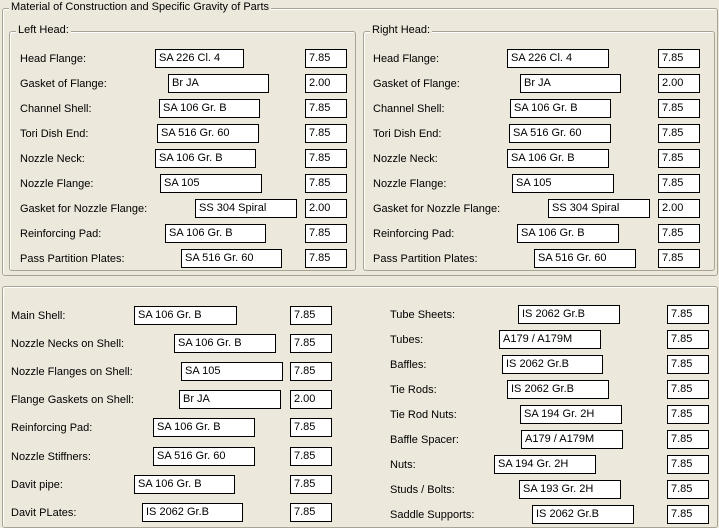  I want to click on left-head-material-field-8: SA 516 Gr. 60, so click(231, 258).